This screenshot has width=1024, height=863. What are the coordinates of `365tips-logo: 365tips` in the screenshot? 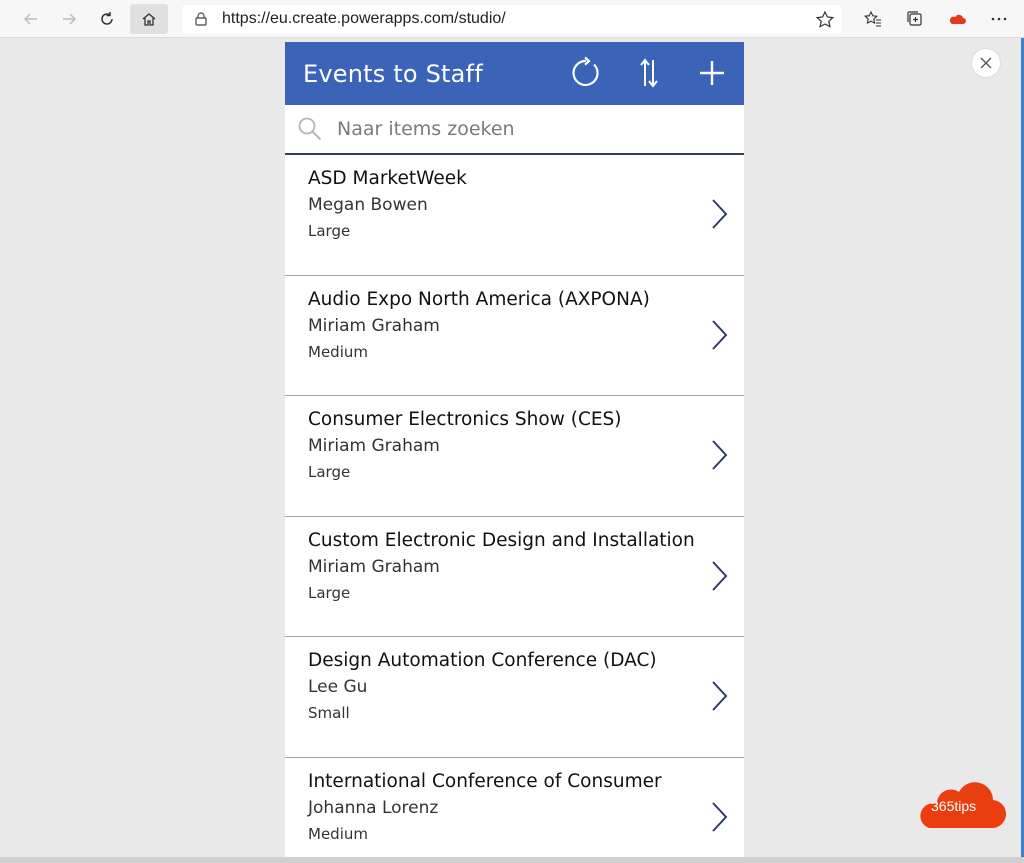 It's located at (962, 801).